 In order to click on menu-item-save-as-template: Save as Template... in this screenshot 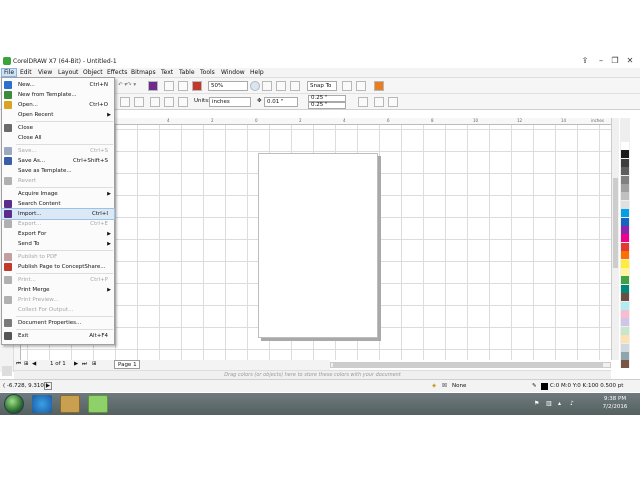, I will do `click(58, 171)`.